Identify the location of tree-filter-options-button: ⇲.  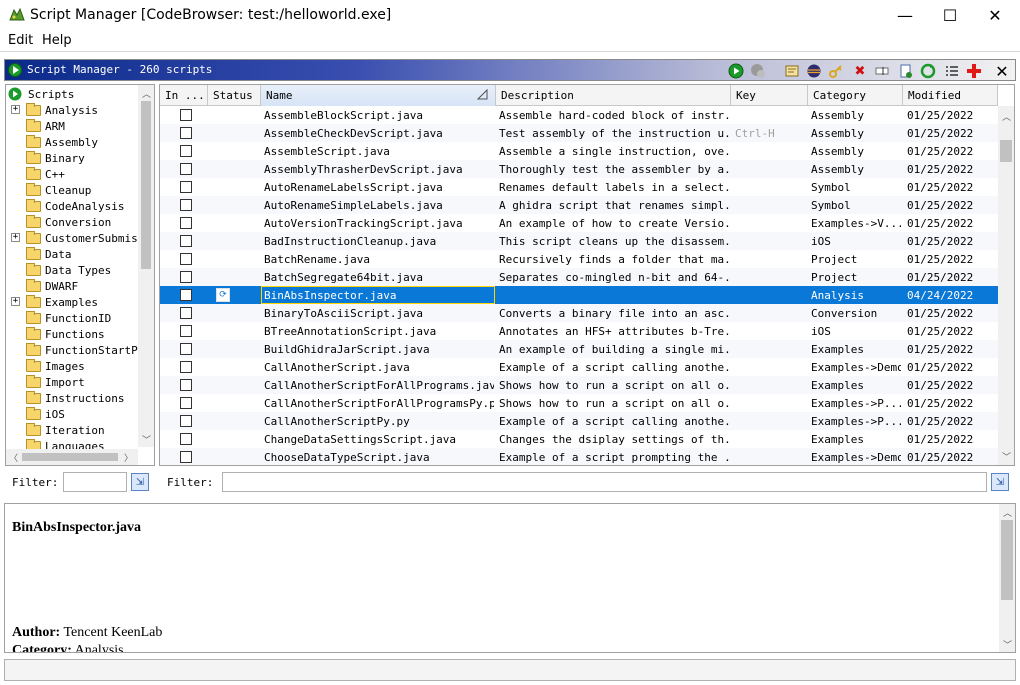
(140, 482).